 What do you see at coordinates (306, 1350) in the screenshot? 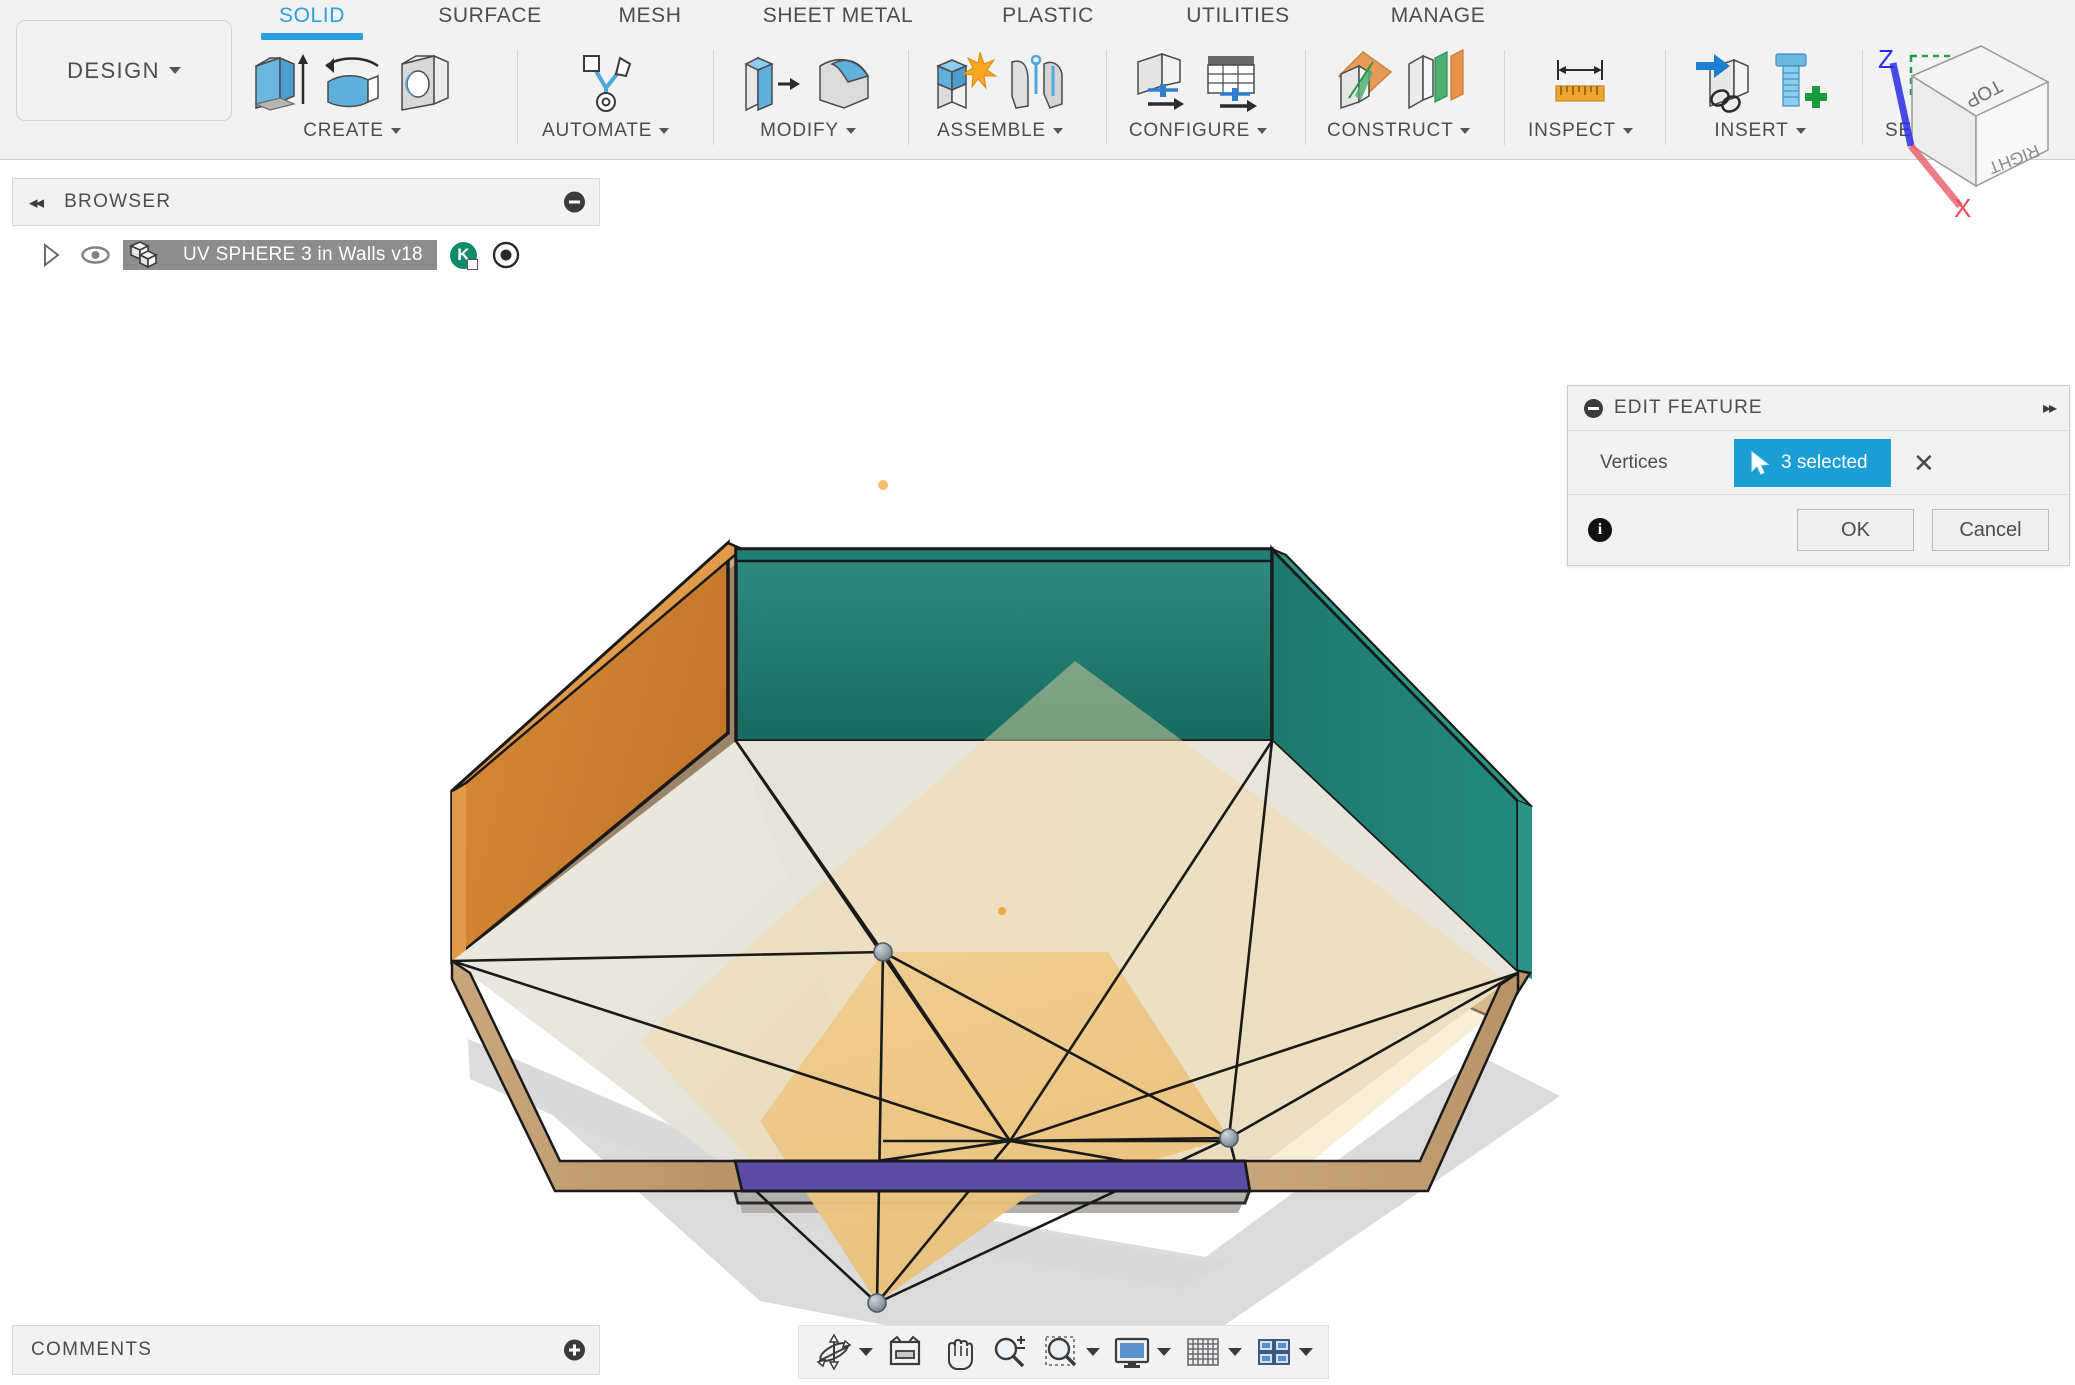
I see `comments-panel: COMMENTS` at bounding box center [306, 1350].